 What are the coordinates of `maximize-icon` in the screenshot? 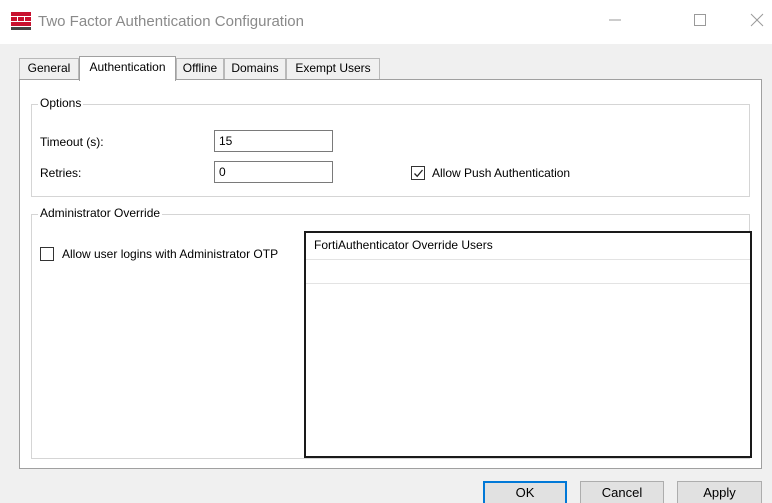 It's located at (700, 20).